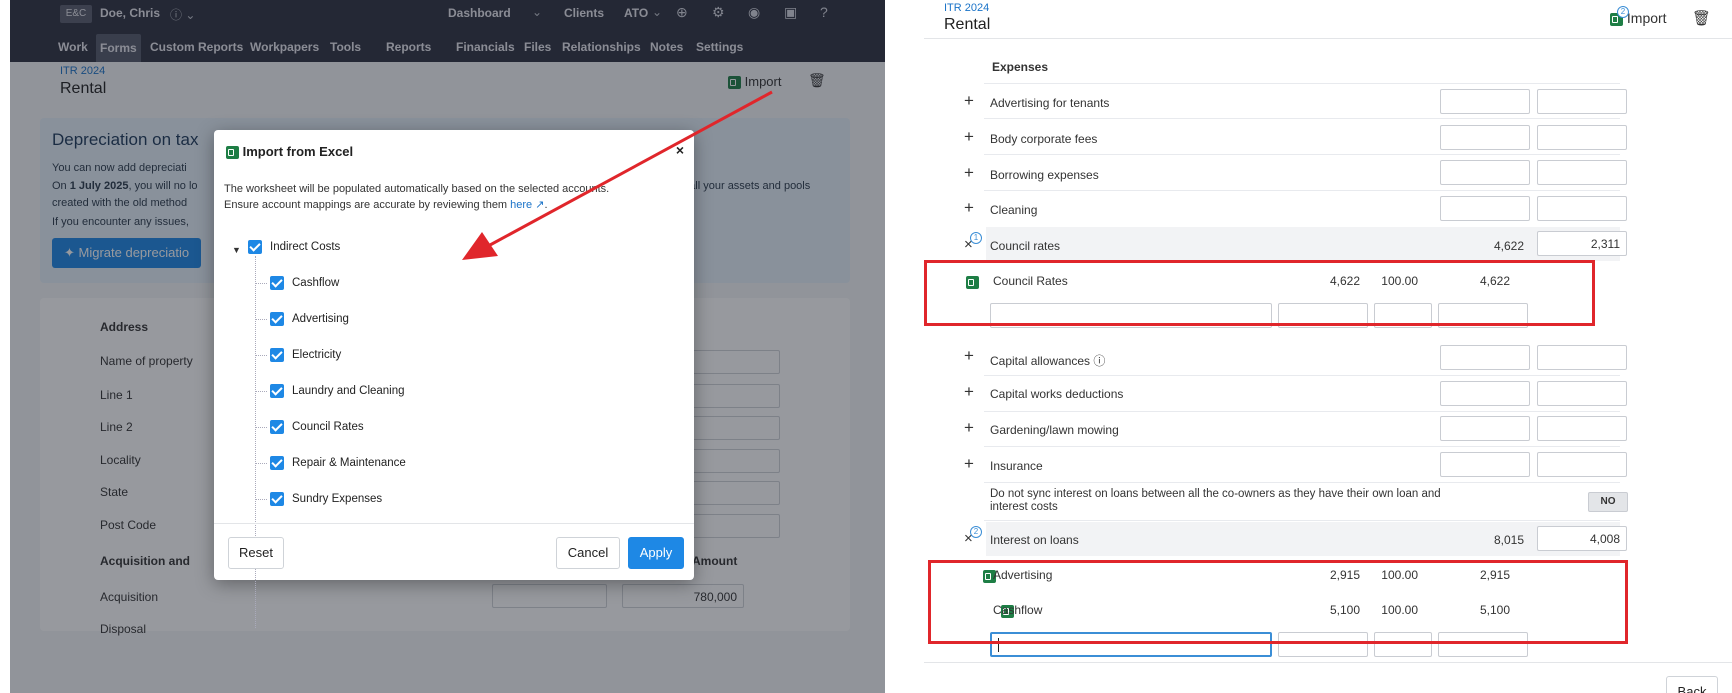 The width and height of the screenshot is (1732, 693). Describe the element at coordinates (1034, 540) in the screenshot. I see `expense-label: Interest on loans` at that location.